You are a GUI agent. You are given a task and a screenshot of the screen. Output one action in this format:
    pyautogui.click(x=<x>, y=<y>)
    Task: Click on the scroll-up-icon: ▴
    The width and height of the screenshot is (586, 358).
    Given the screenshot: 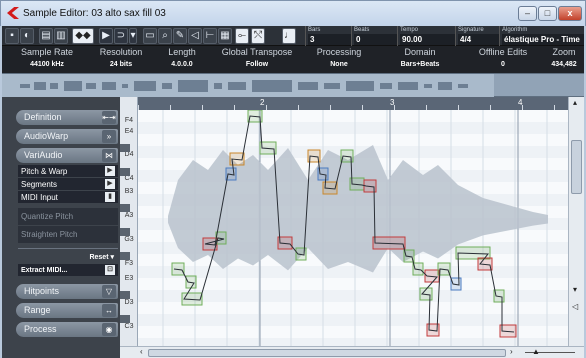 What is the action you would take?
    pyautogui.click(x=575, y=103)
    